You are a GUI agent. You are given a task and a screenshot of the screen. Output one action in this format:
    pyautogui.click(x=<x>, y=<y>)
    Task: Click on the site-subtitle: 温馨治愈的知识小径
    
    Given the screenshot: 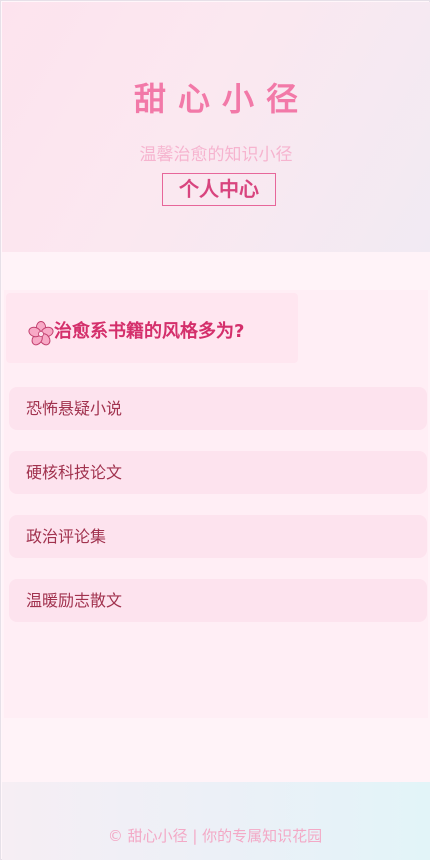 What is the action you would take?
    pyautogui.click(x=216, y=155)
    